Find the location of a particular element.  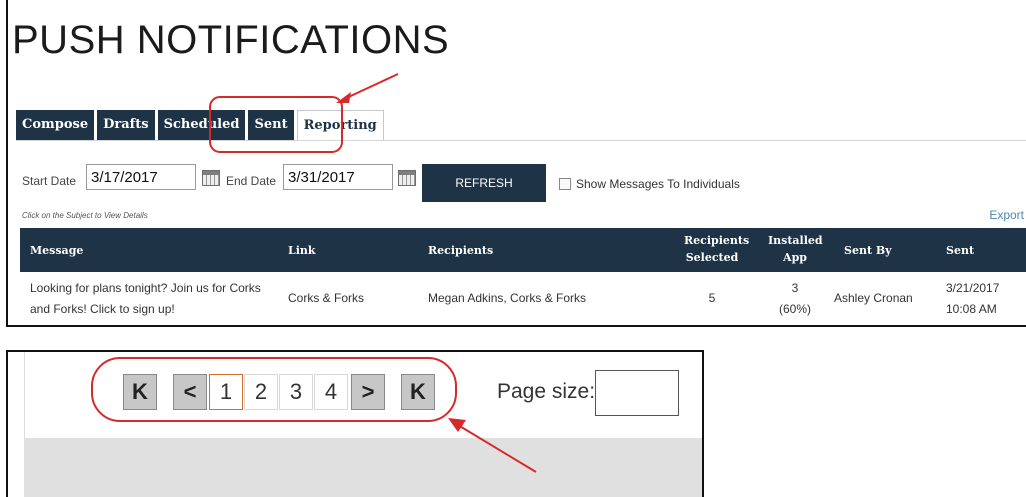

show-individuals-toggle: Show Messages To Individuals is located at coordinates (649, 184).